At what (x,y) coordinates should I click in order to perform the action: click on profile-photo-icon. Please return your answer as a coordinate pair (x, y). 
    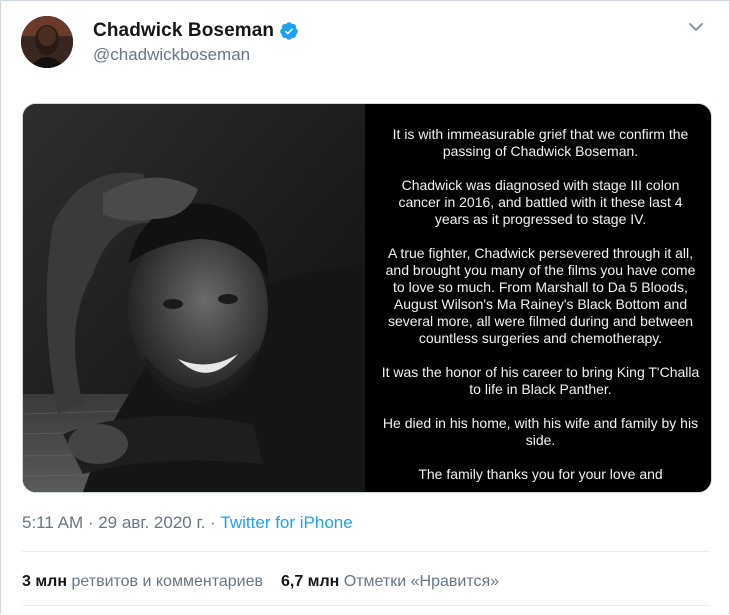
    Looking at the image, I should click on (47, 42).